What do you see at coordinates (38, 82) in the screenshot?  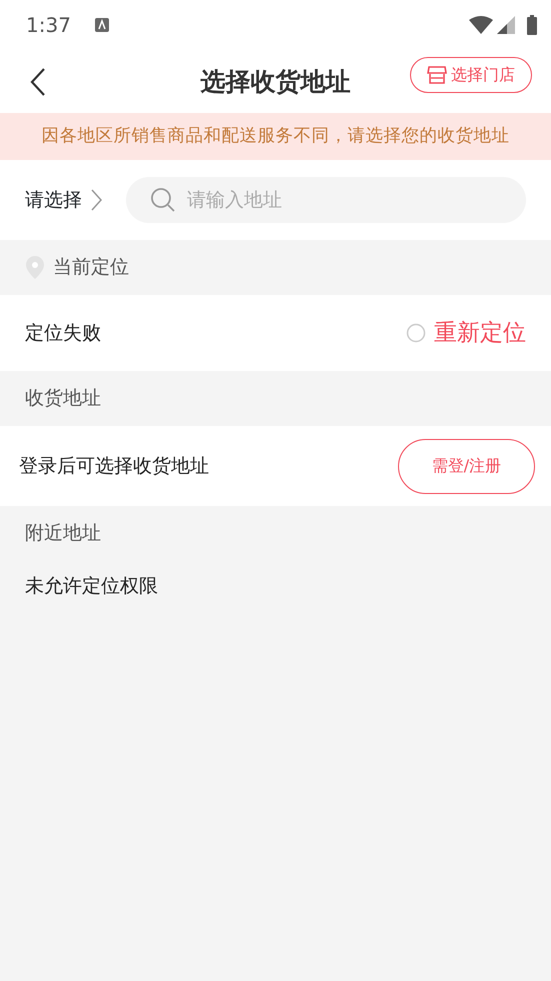 I see `back-icon` at bounding box center [38, 82].